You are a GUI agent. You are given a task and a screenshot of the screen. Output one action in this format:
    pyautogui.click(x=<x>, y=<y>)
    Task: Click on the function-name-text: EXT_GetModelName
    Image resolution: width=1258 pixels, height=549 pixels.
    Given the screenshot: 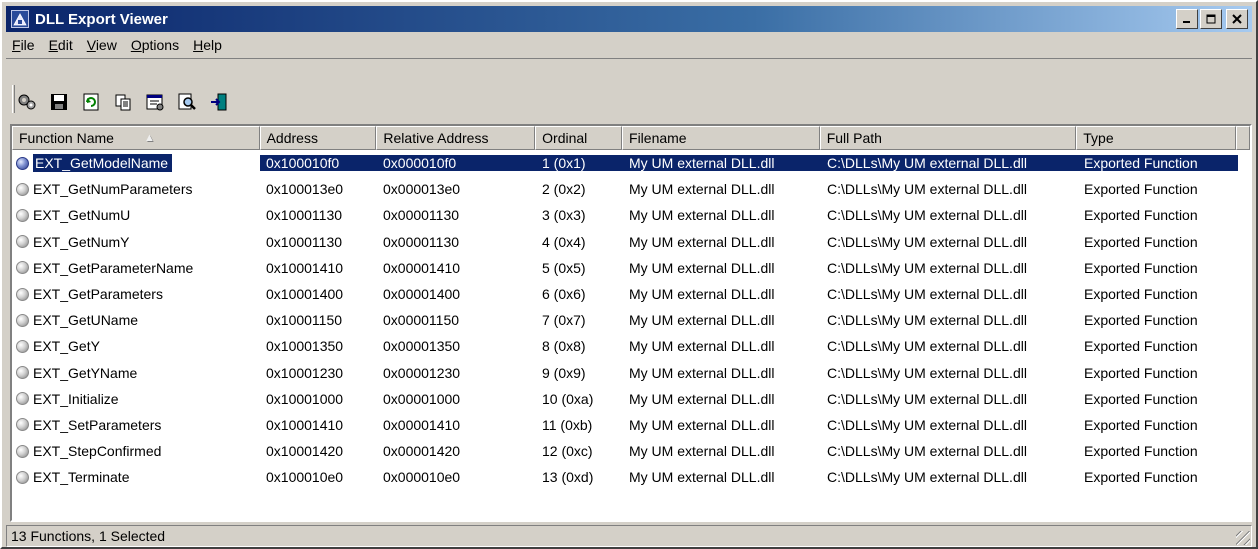 What is the action you would take?
    pyautogui.click(x=102, y=163)
    